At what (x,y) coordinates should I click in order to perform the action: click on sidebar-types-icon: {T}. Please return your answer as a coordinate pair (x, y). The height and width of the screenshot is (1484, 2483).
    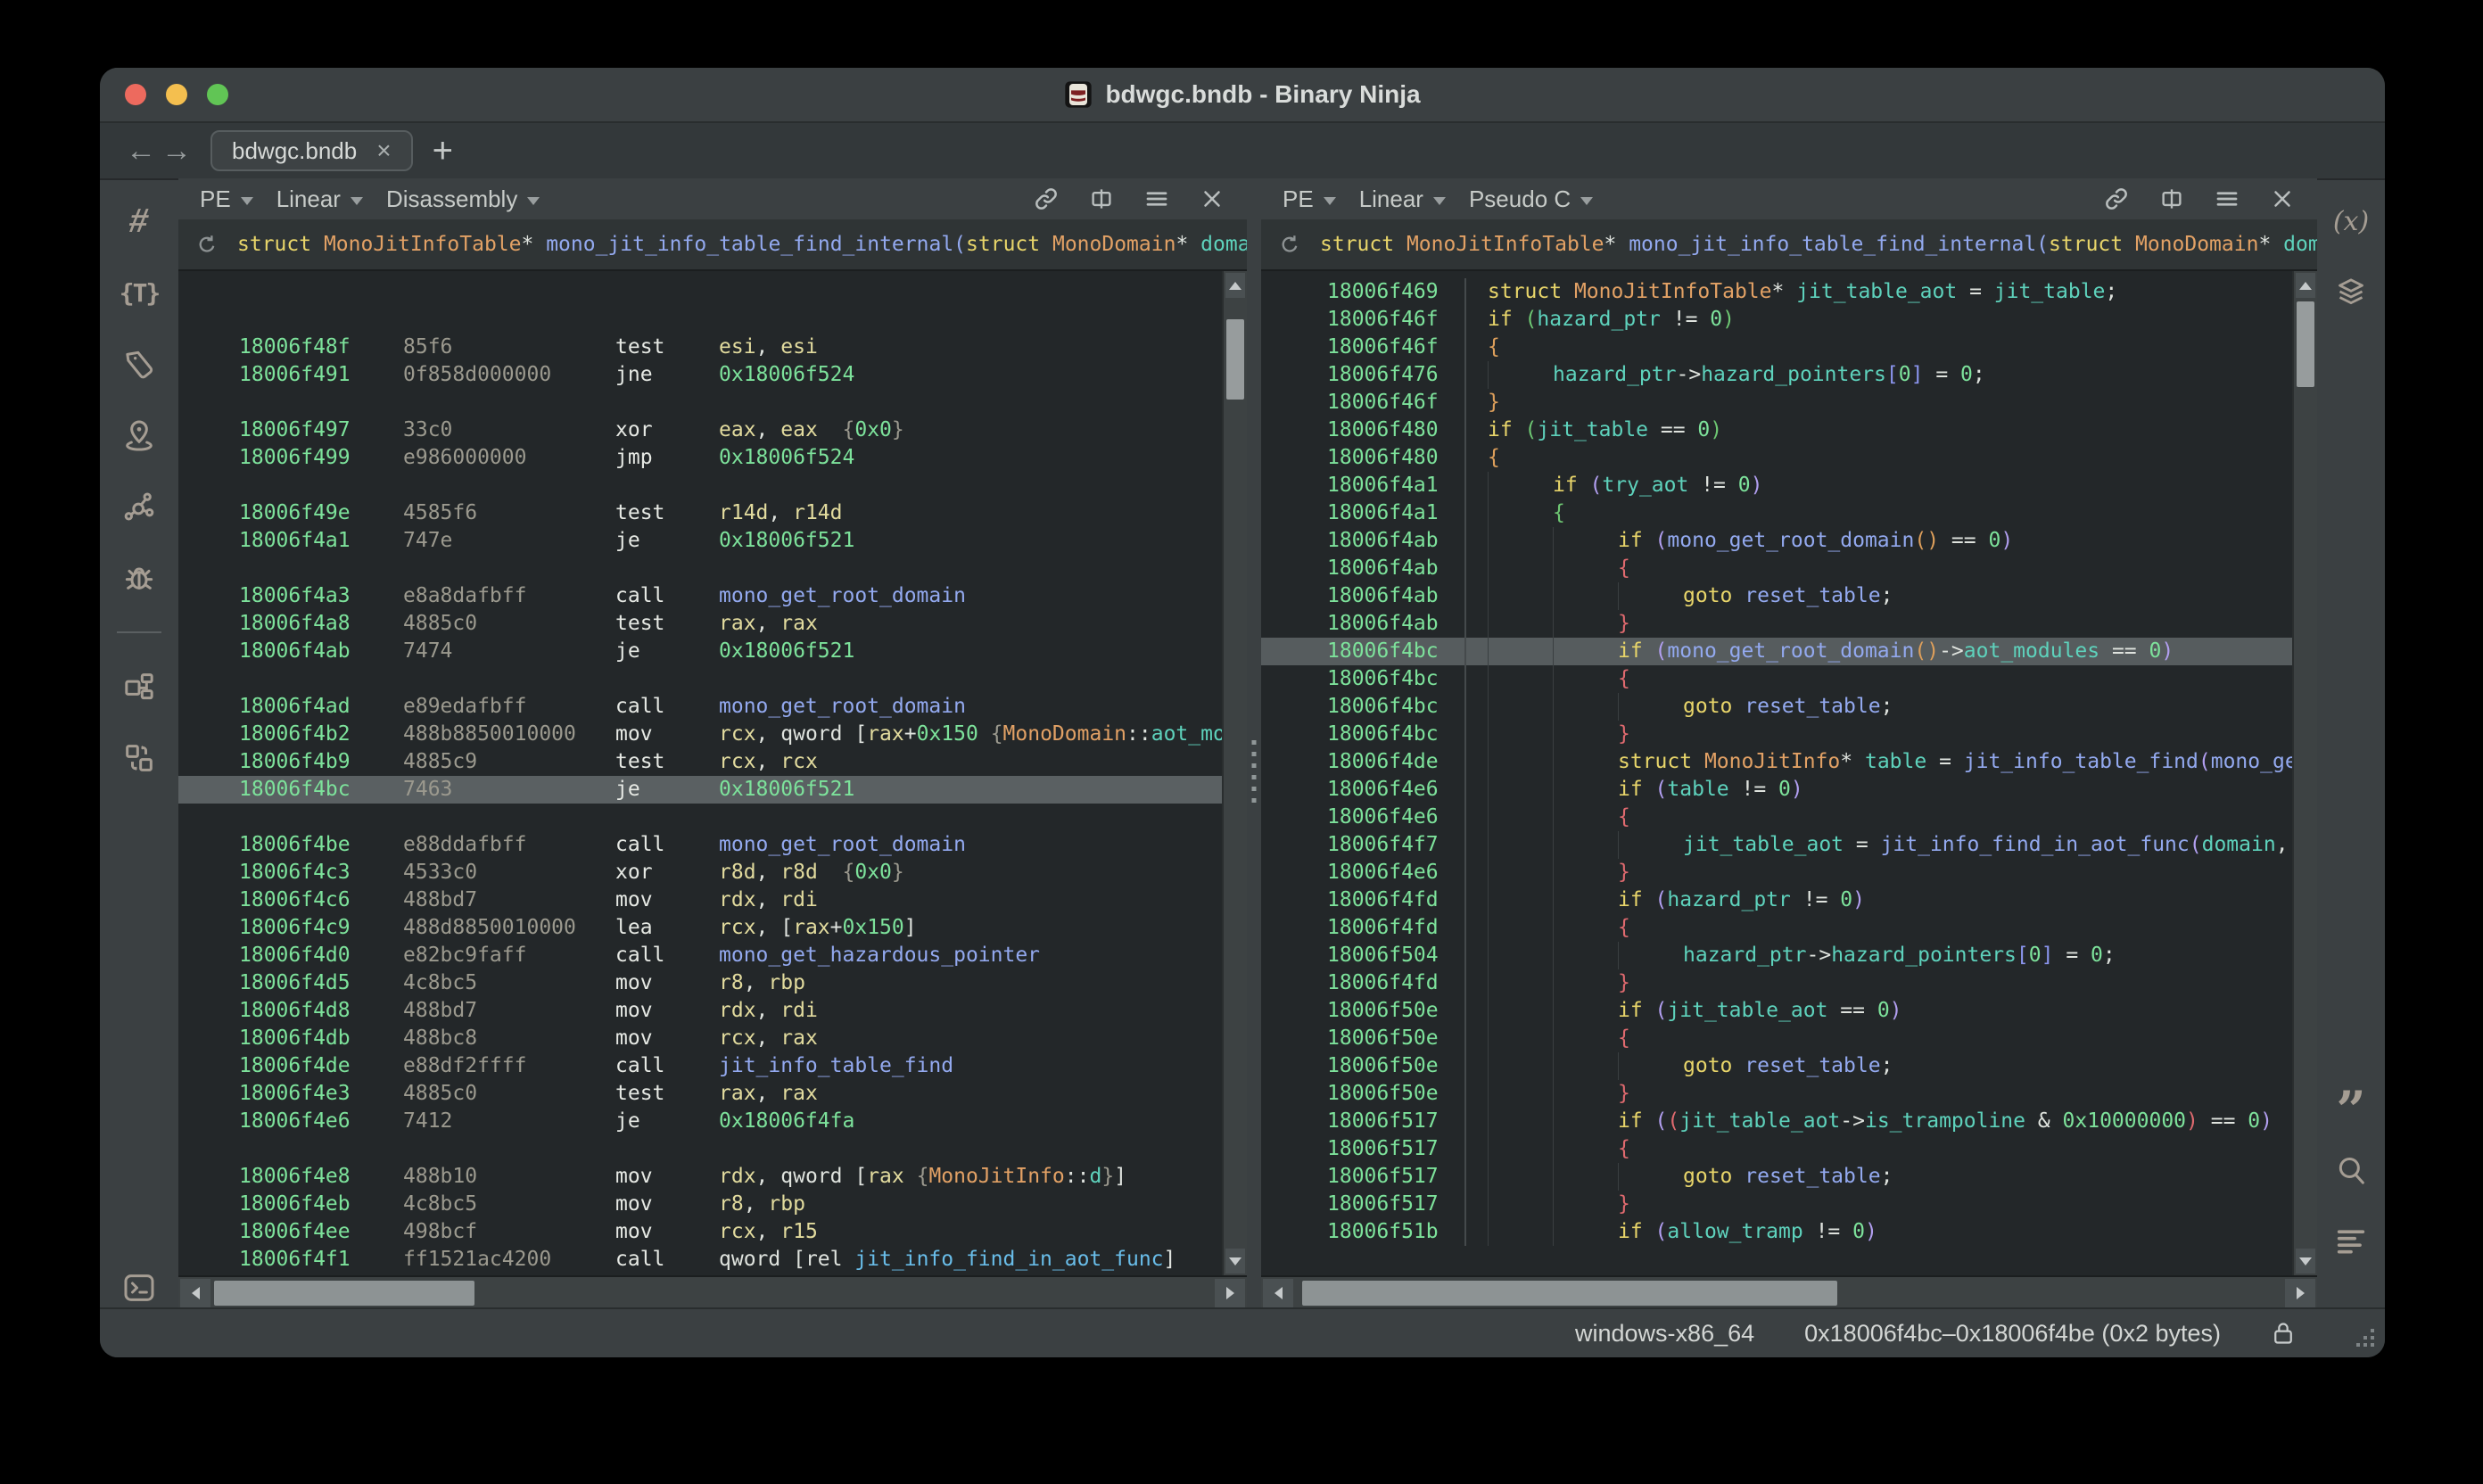
    Looking at the image, I should click on (140, 292).